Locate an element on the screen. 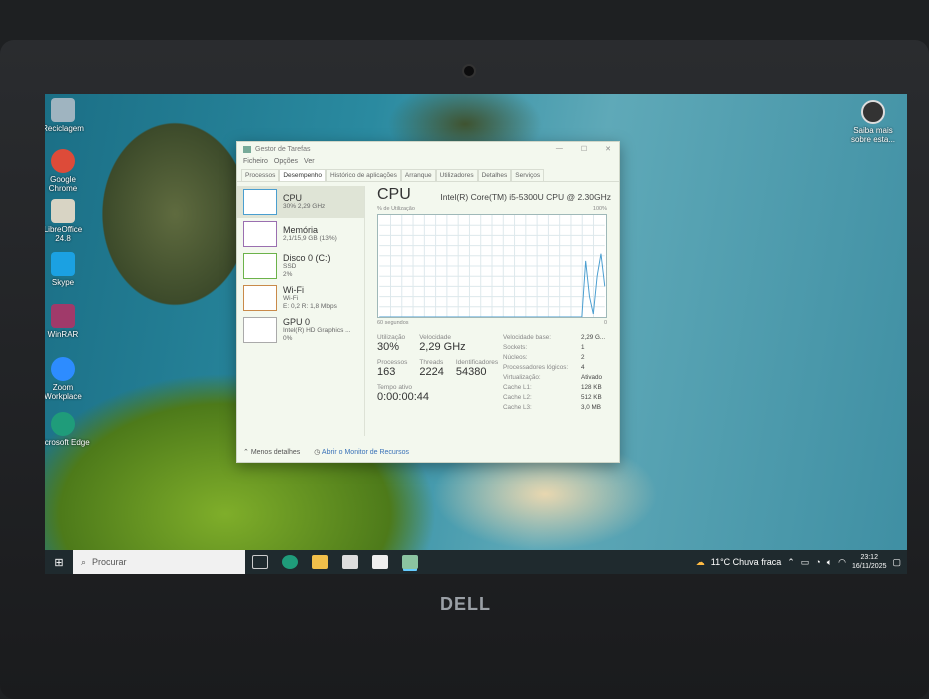  sidebar-item-detail: E: 0,2 R: 1,8 Mbps is located at coordinates (310, 306).